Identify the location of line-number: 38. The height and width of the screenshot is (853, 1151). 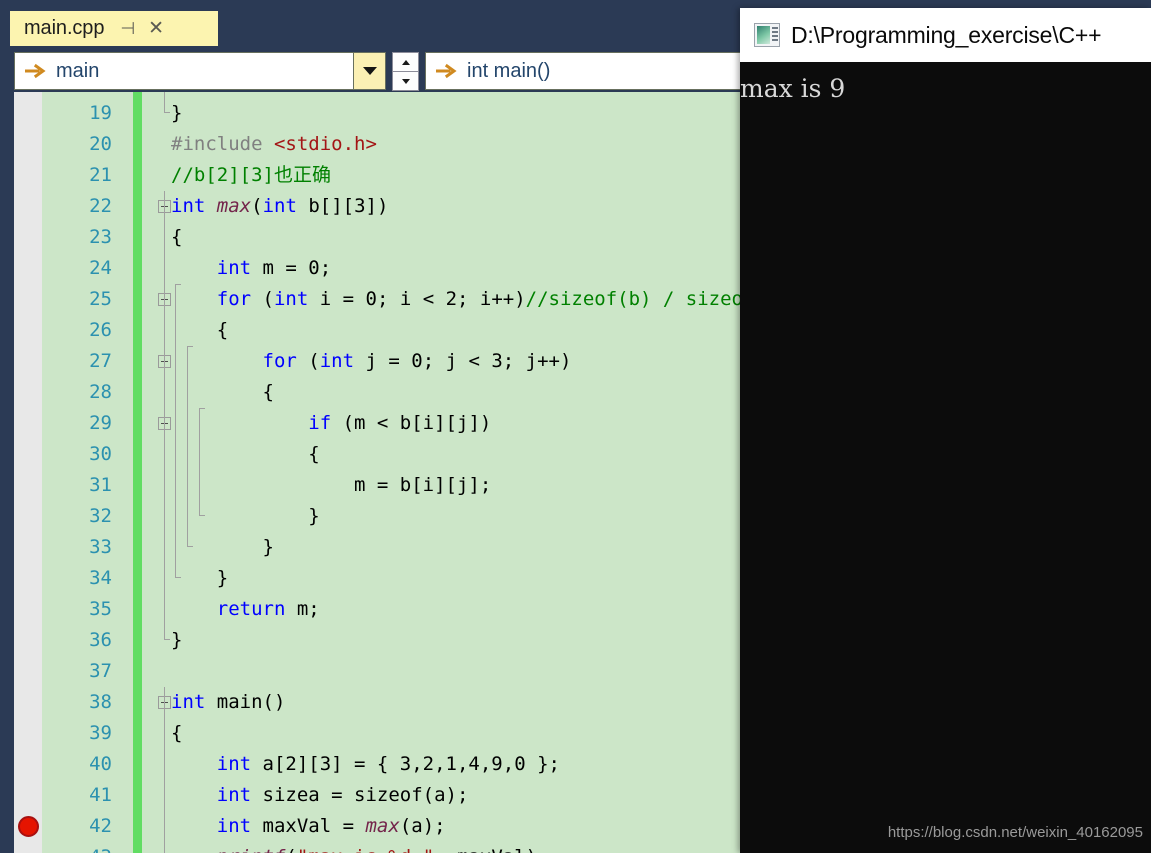
(100, 702).